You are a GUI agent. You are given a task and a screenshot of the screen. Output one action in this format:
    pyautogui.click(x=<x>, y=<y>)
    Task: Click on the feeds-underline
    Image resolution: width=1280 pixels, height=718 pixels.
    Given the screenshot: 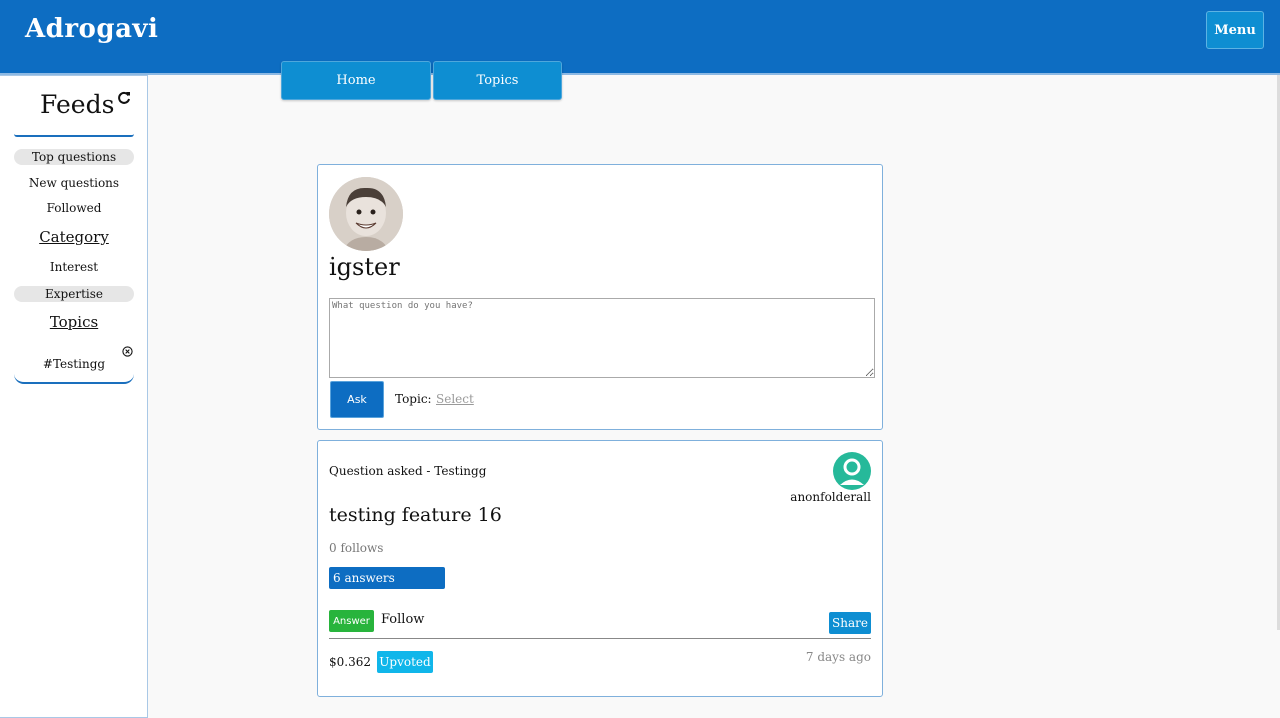 What is the action you would take?
    pyautogui.click(x=74, y=135)
    